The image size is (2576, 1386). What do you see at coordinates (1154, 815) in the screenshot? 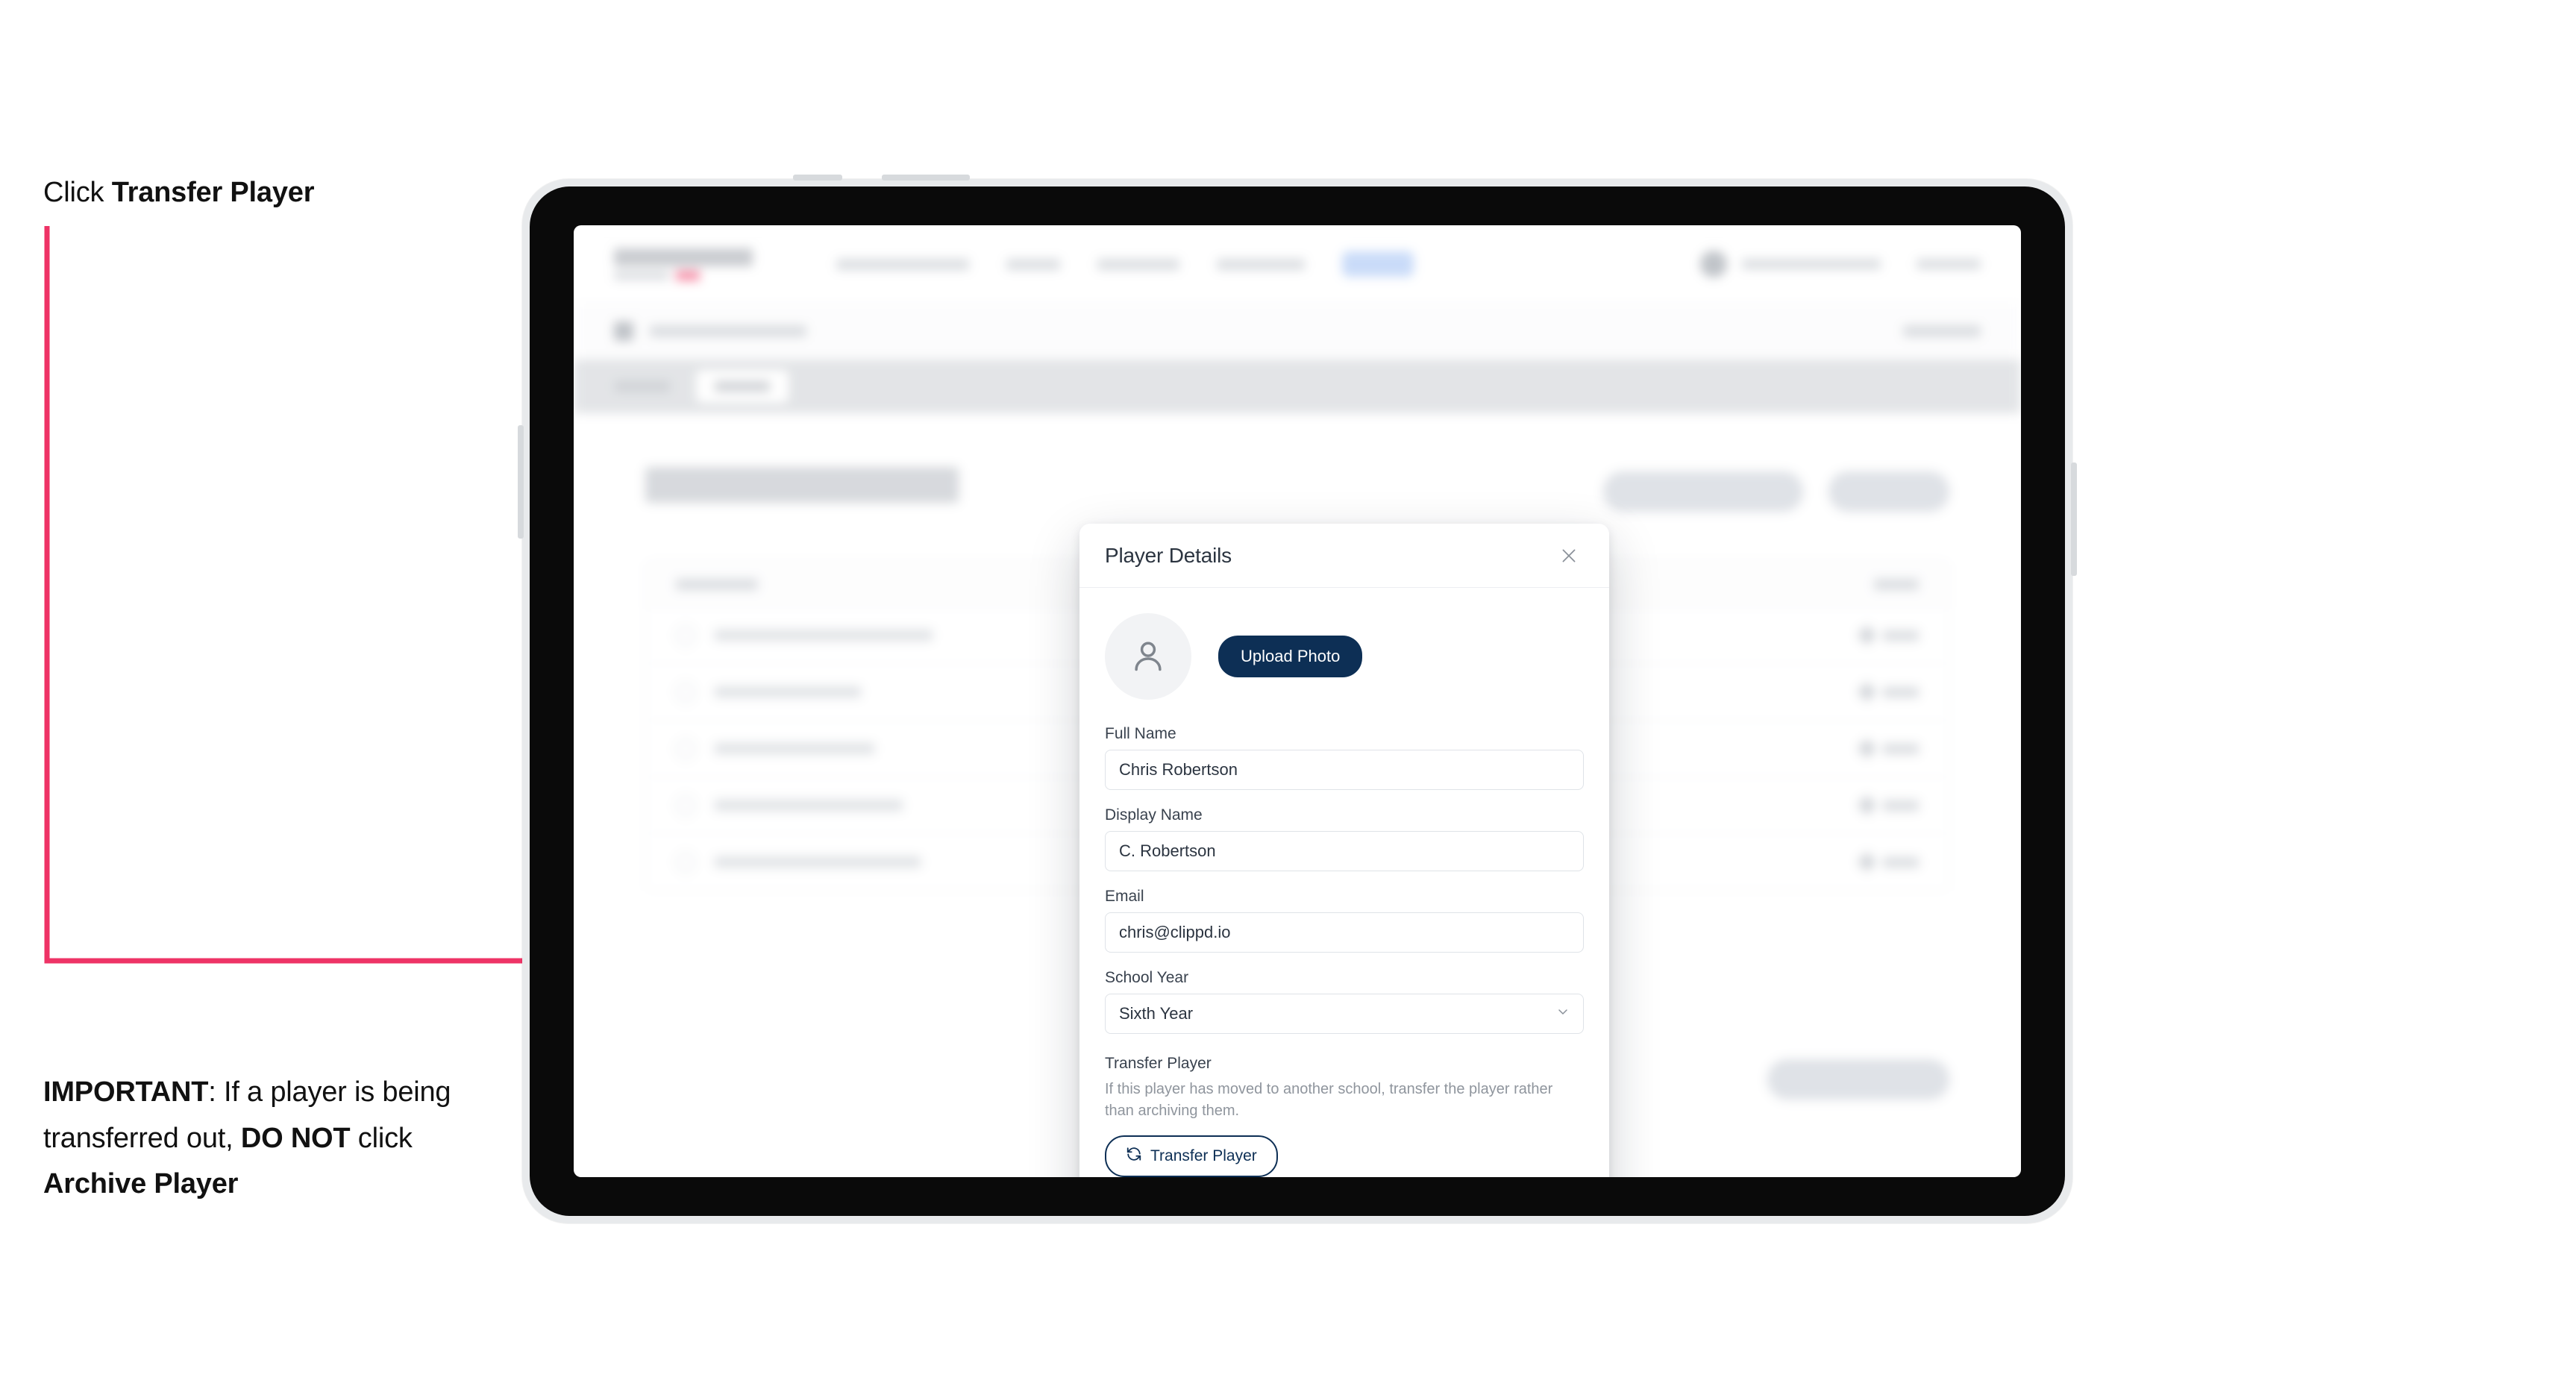
I see `field-label-display-name: Display Name` at bounding box center [1154, 815].